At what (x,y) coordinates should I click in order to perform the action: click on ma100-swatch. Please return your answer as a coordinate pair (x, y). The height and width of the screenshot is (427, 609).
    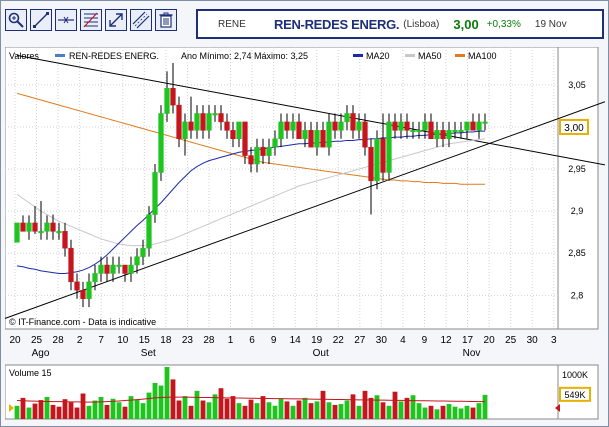
    Looking at the image, I should click on (460, 55).